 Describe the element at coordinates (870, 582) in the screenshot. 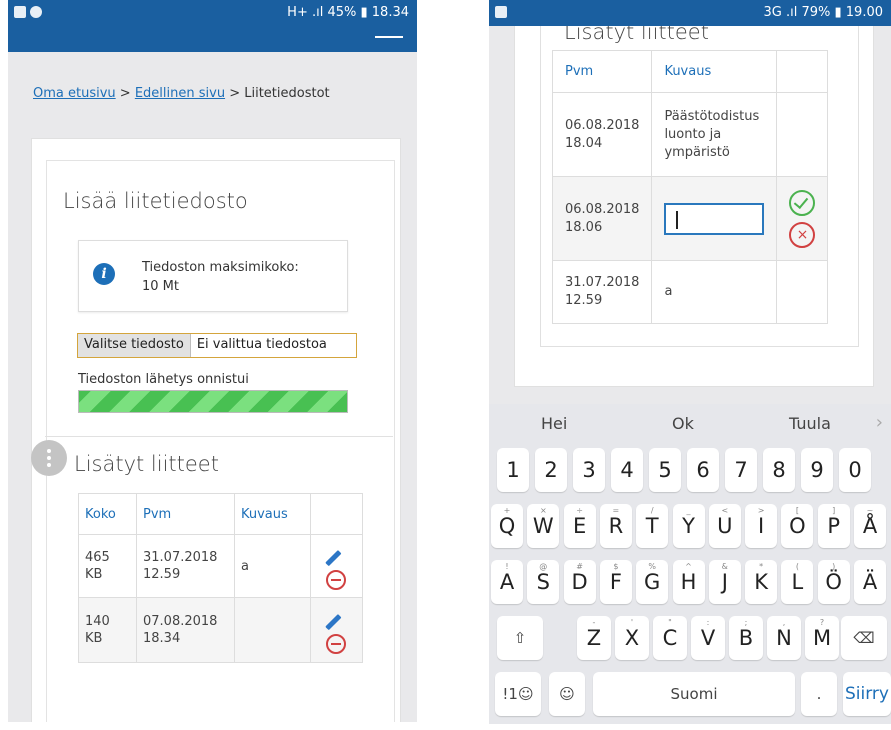

I see `key-ä: Ä` at that location.